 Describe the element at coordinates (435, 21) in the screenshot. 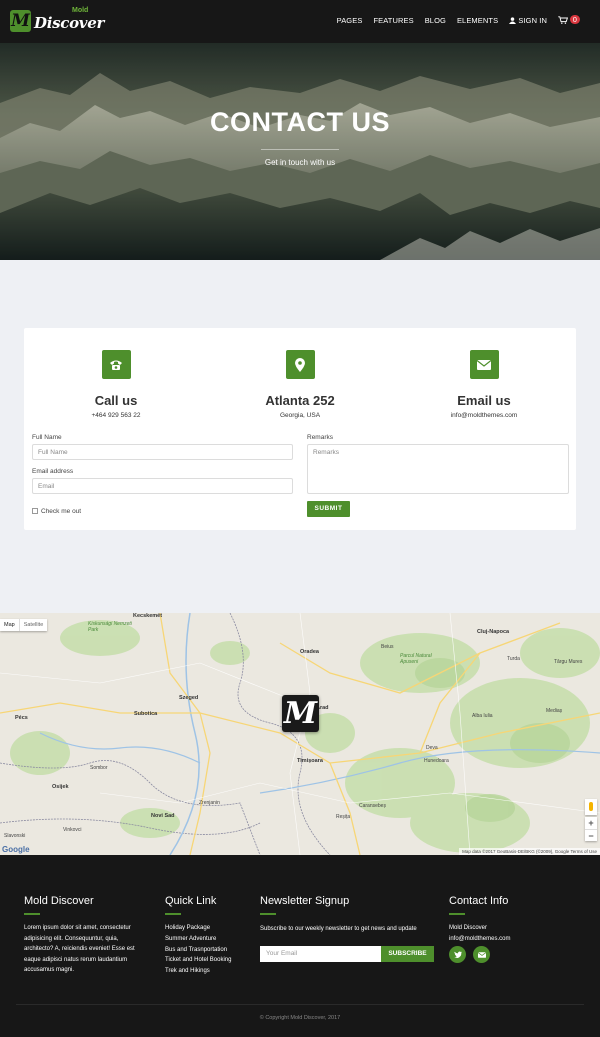

I see `menu-item-blog: BLOG` at that location.